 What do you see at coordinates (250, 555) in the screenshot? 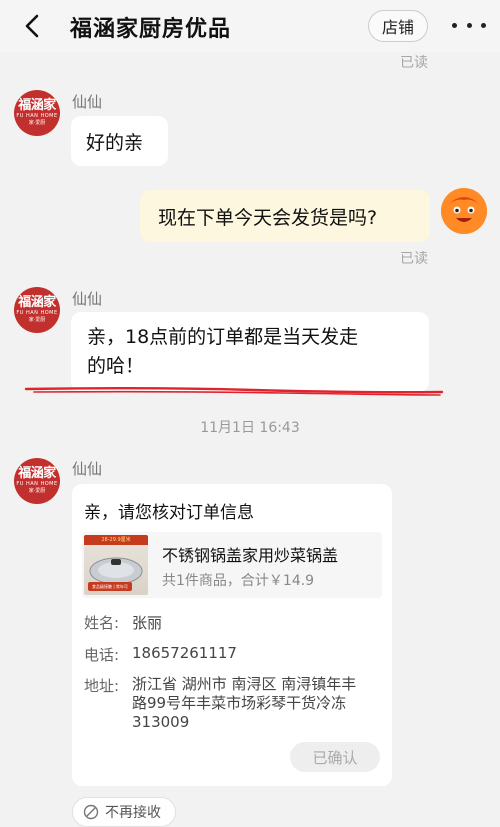
I see `product-name: 不锈钢锅盖家用炒菜锅盖` at bounding box center [250, 555].